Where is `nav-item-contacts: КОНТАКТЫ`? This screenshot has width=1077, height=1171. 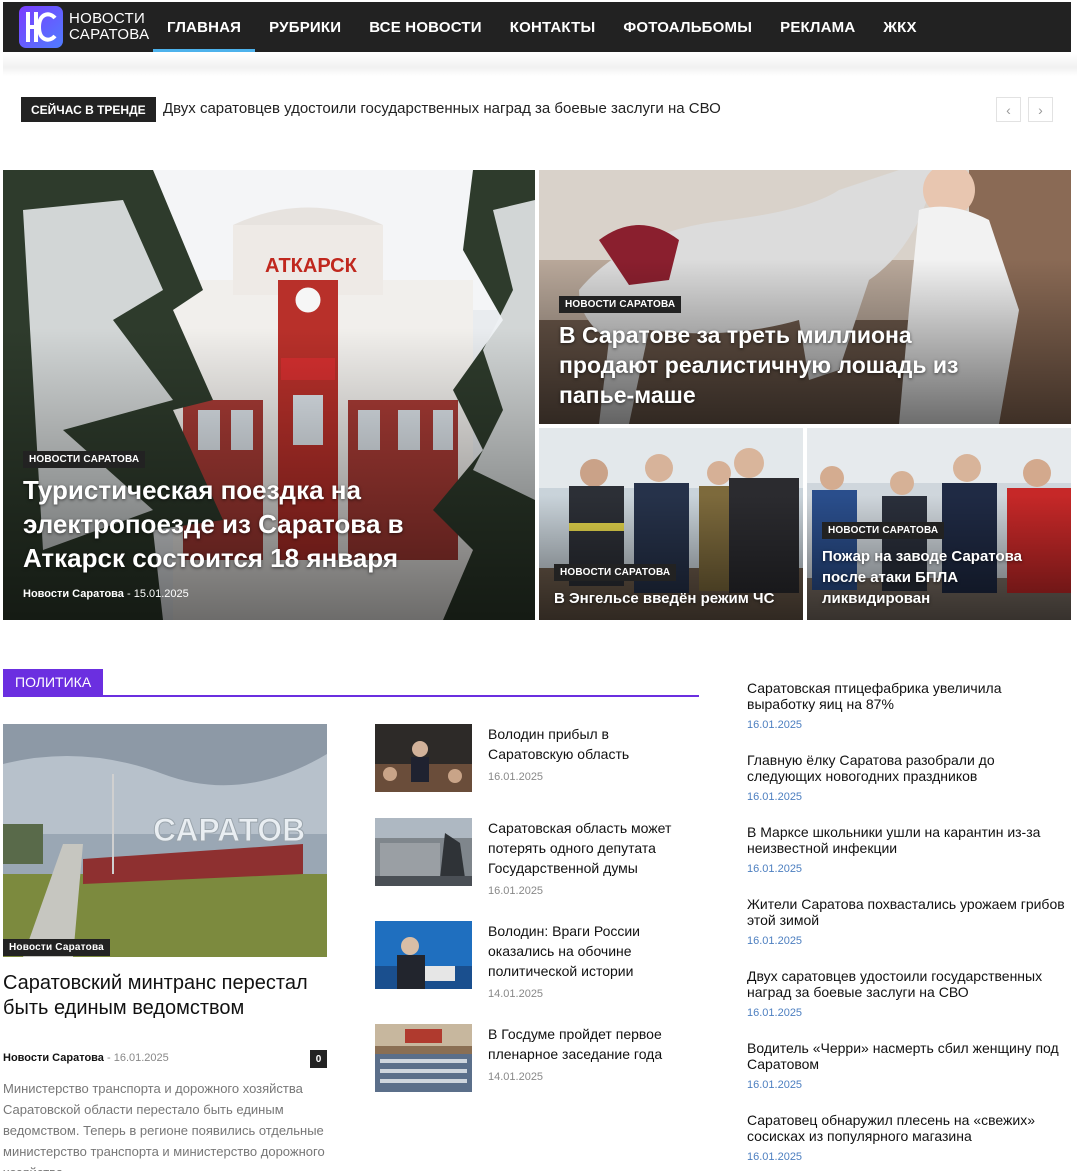 nav-item-contacts: КОНТАКТЫ is located at coordinates (553, 27).